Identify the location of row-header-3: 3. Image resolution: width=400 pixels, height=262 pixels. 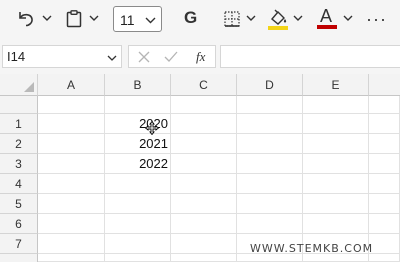
(19, 164).